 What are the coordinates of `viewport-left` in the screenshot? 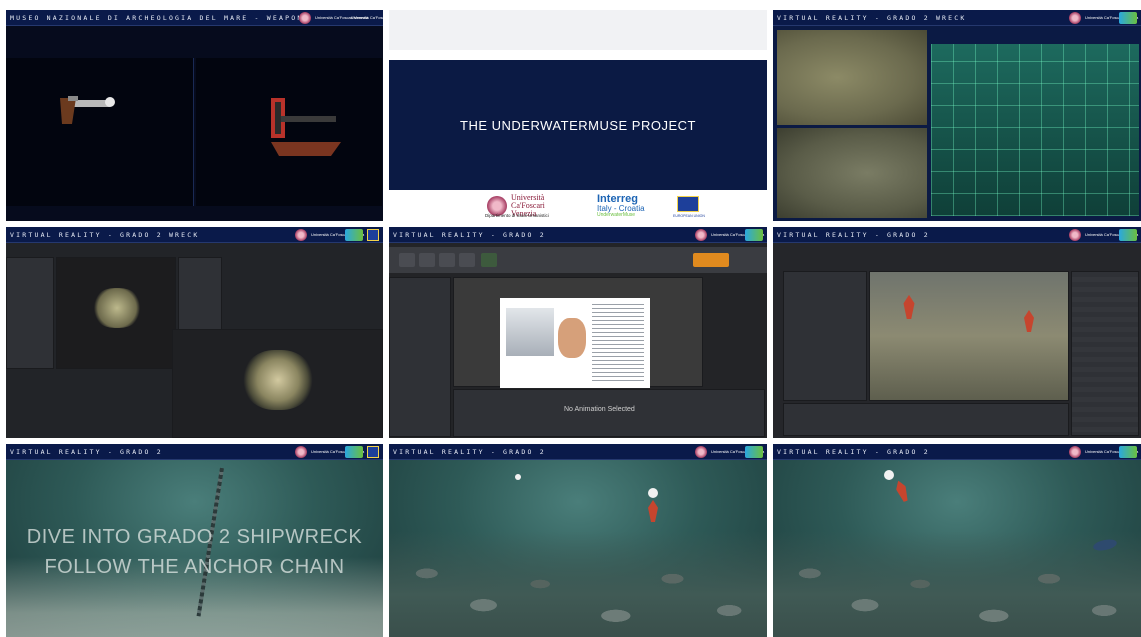 It's located at (100, 132).